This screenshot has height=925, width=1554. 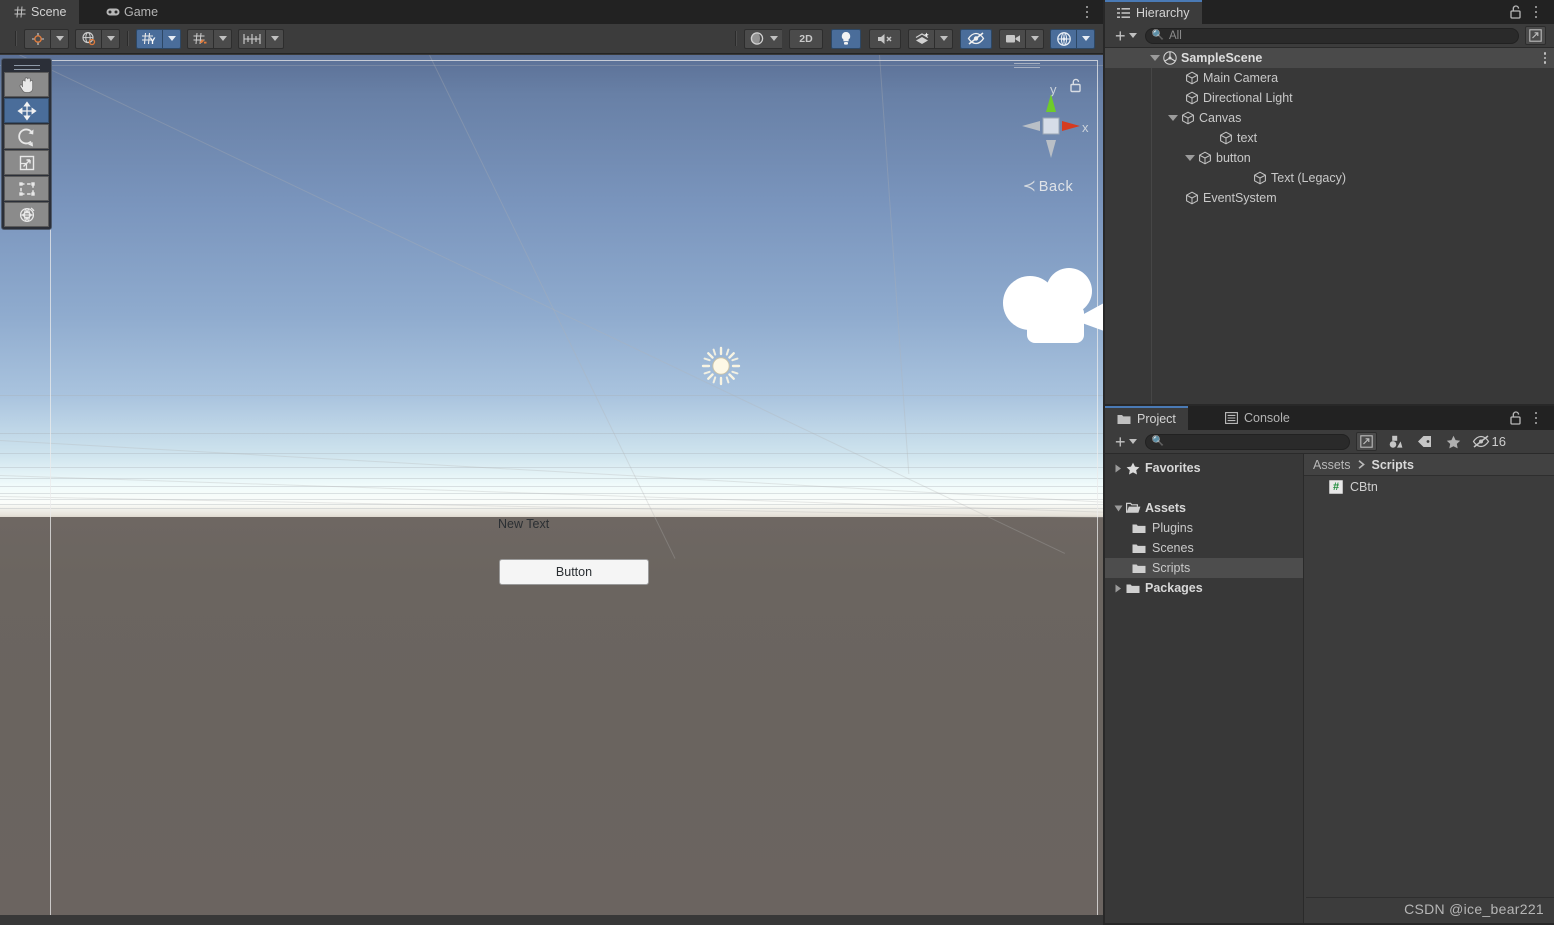 What do you see at coordinates (1012, 38) in the screenshot?
I see `camera-settings-button` at bounding box center [1012, 38].